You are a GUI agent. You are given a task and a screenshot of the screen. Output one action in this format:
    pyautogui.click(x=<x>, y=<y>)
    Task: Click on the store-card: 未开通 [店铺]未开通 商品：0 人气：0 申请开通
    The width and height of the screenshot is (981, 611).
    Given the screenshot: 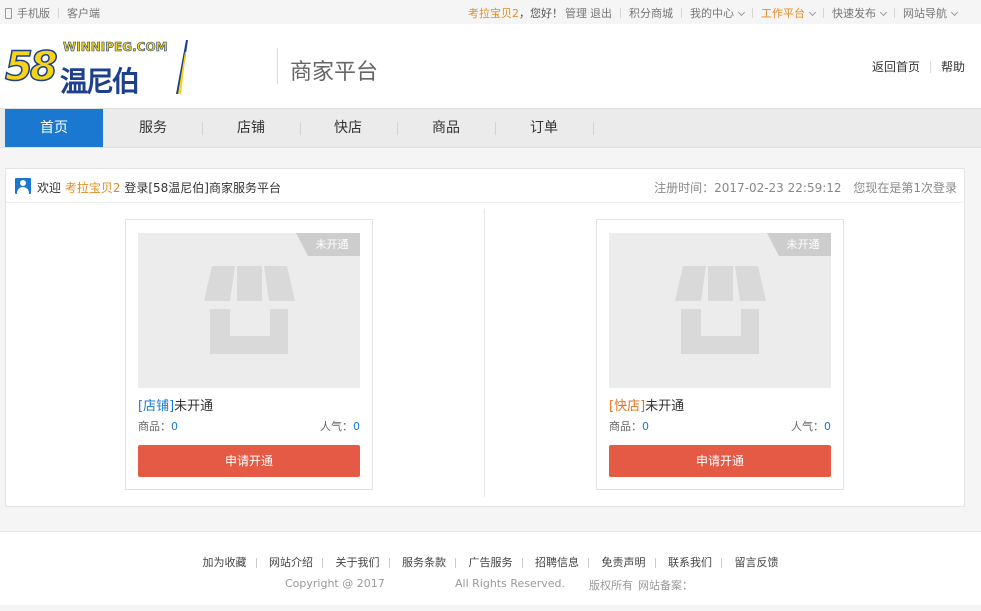 What is the action you would take?
    pyautogui.click(x=249, y=354)
    